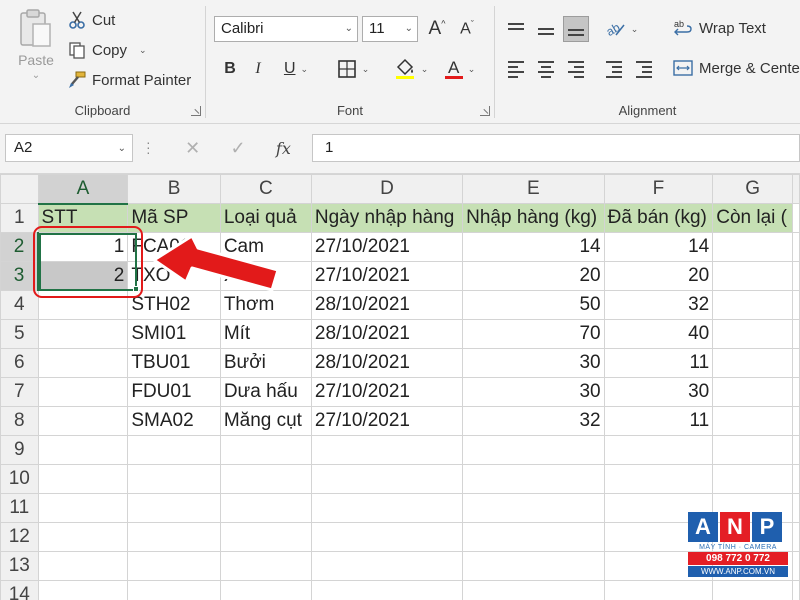 The image size is (800, 600). I want to click on orientation-button: ab ⌄, so click(621, 29).